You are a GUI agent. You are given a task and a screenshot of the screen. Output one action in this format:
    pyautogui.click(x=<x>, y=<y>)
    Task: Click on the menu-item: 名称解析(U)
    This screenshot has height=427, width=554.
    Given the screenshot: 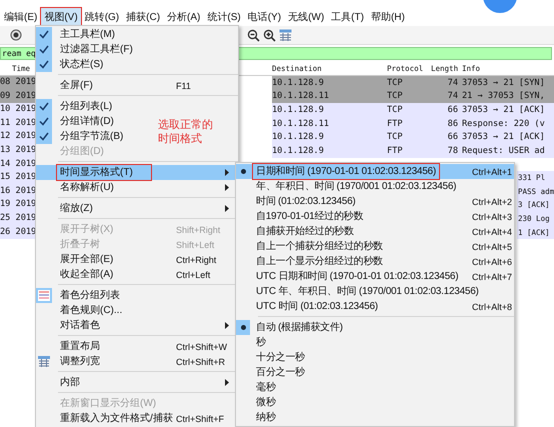 What is the action you would take?
    pyautogui.click(x=137, y=187)
    